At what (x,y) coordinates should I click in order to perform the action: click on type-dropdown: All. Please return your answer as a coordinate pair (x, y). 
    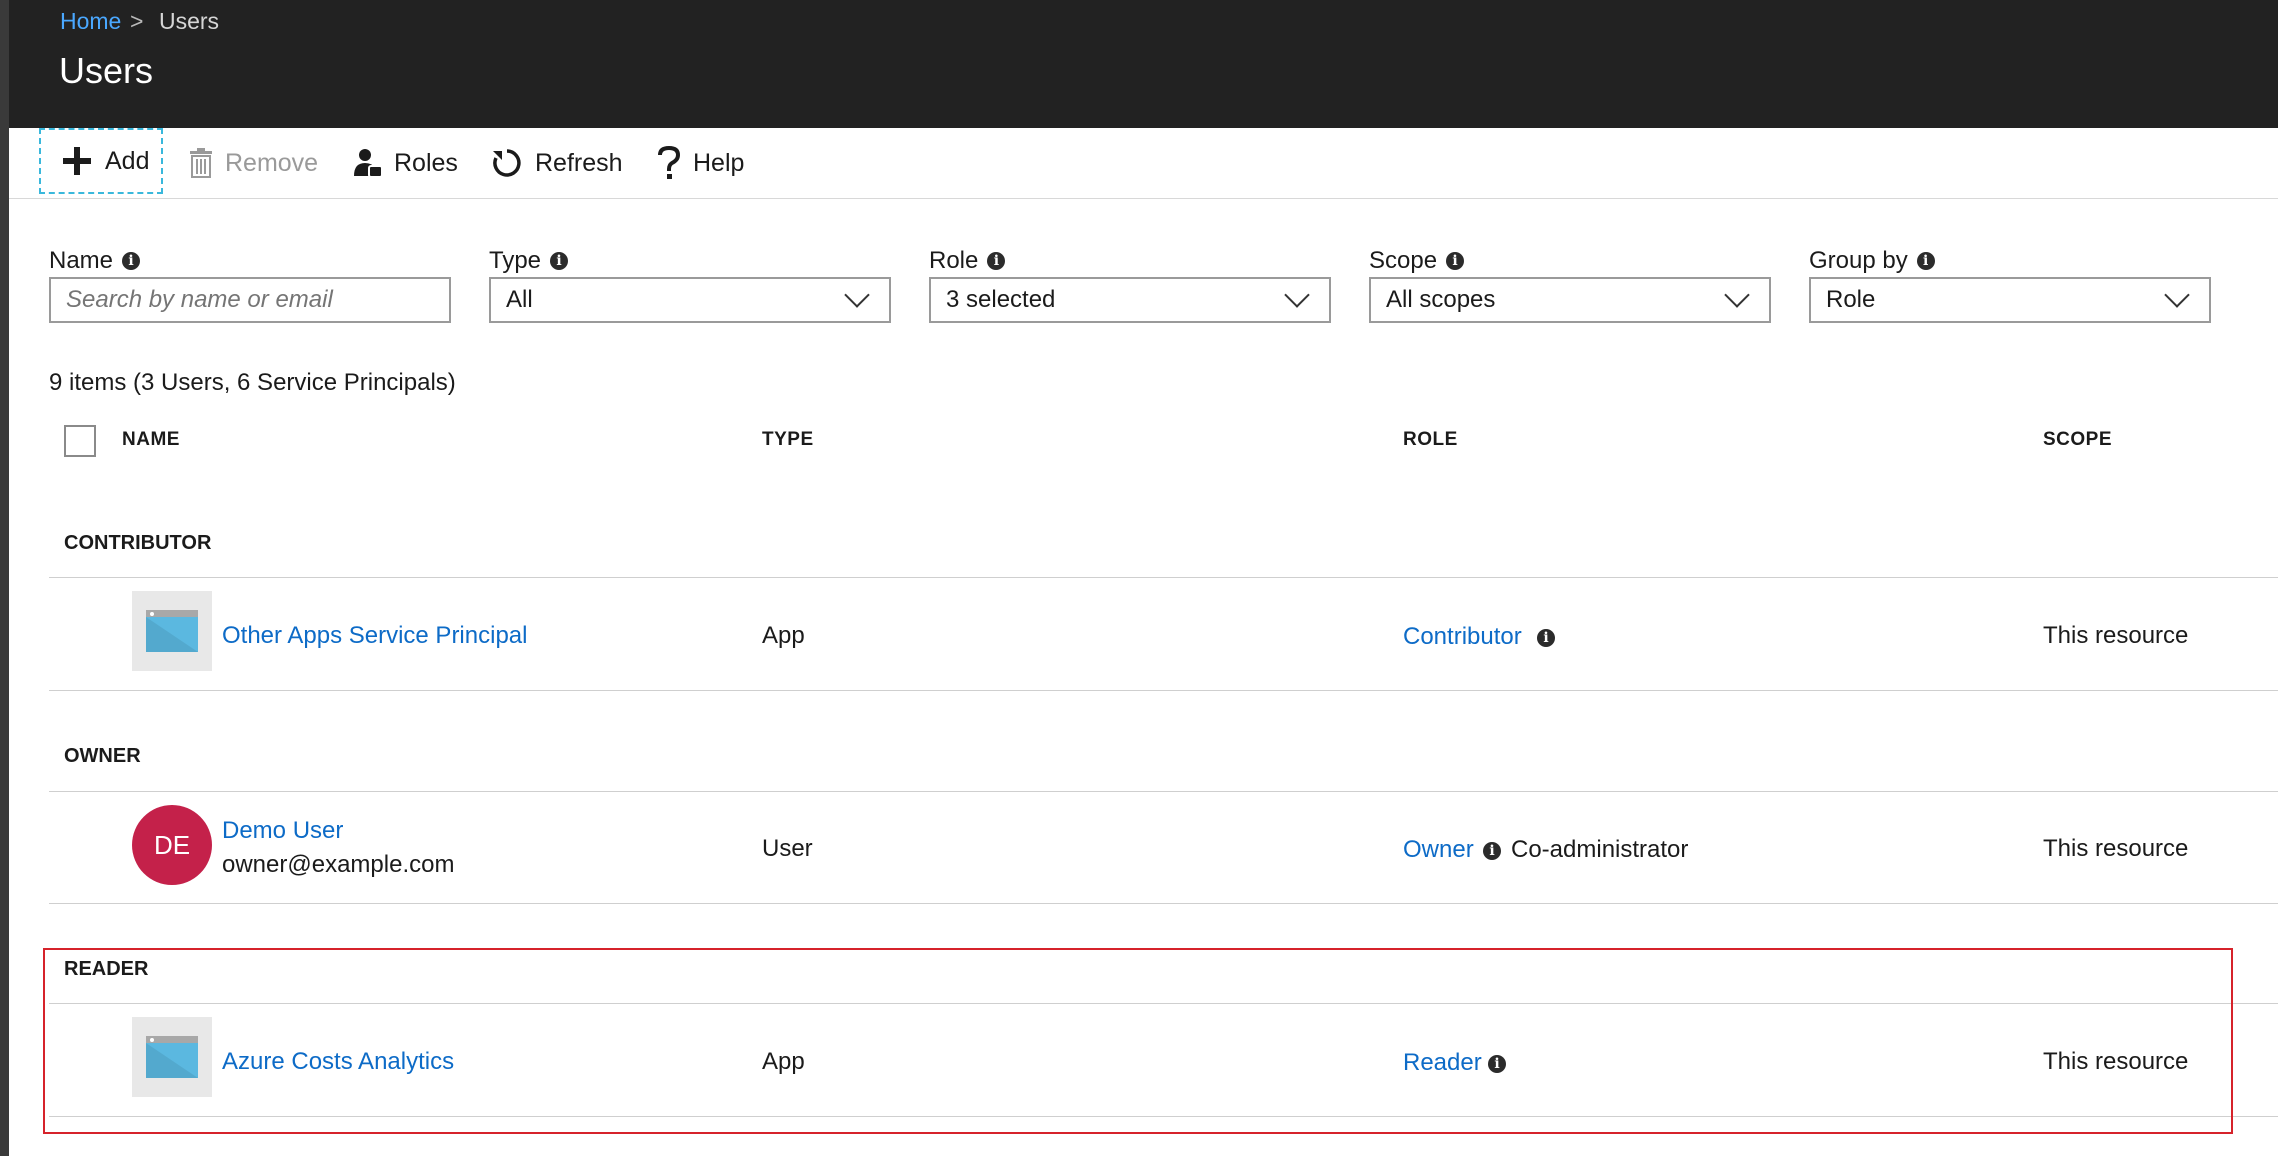
    Looking at the image, I should click on (690, 300).